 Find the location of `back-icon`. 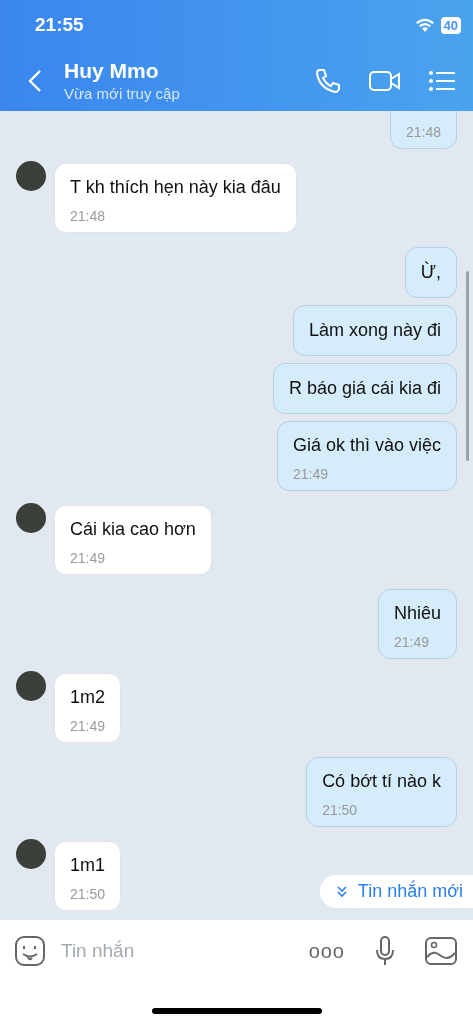

back-icon is located at coordinates (35, 80).